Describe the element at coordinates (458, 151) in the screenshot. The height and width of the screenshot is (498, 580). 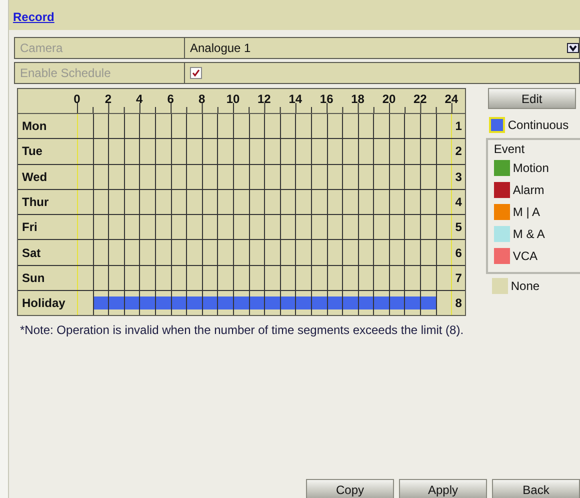
I see `row-number: 2` at that location.